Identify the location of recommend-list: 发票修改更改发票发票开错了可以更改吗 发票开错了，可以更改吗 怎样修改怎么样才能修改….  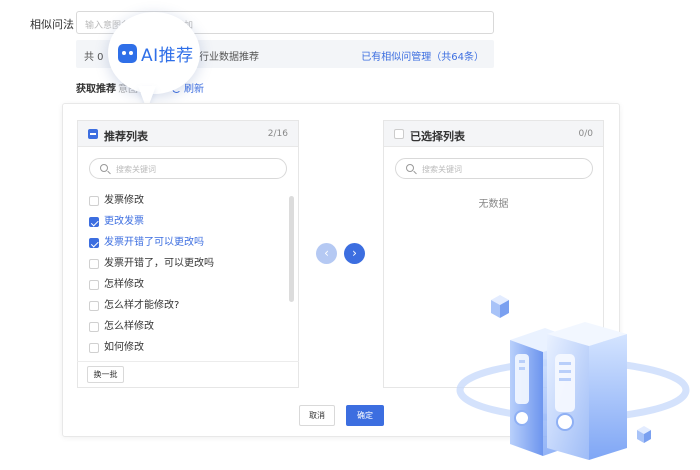
(189, 280).